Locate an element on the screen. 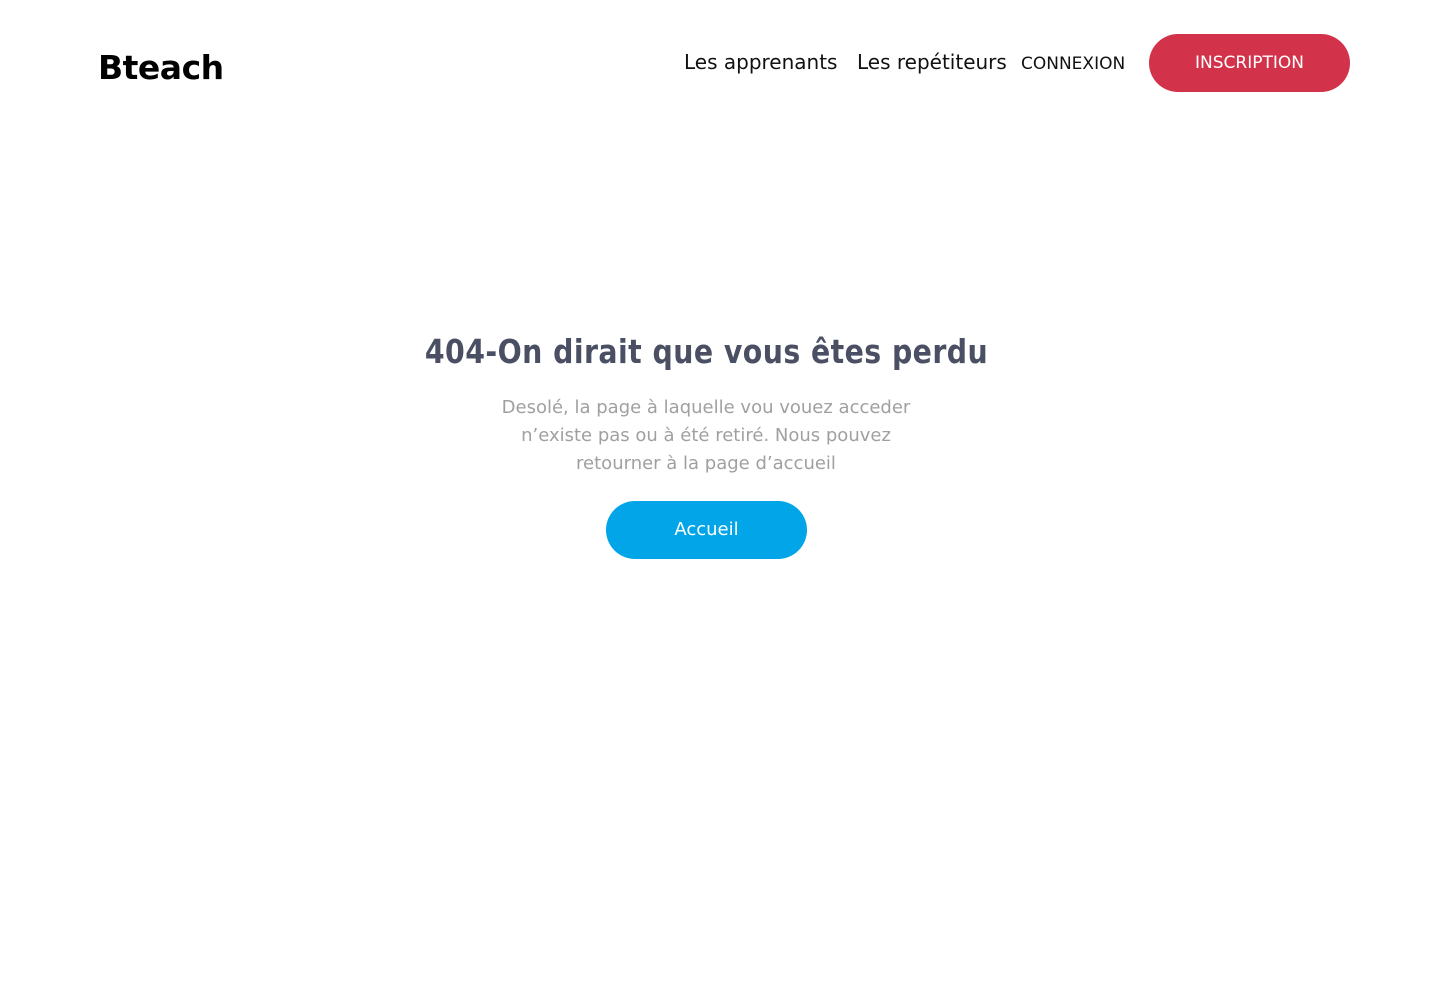 Image resolution: width=1441 pixels, height=999 pixels. nav-link-learners: Les apprenants is located at coordinates (760, 62).